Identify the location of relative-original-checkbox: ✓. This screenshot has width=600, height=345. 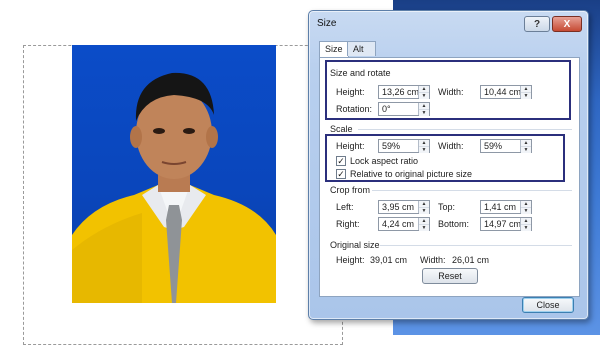
(341, 174).